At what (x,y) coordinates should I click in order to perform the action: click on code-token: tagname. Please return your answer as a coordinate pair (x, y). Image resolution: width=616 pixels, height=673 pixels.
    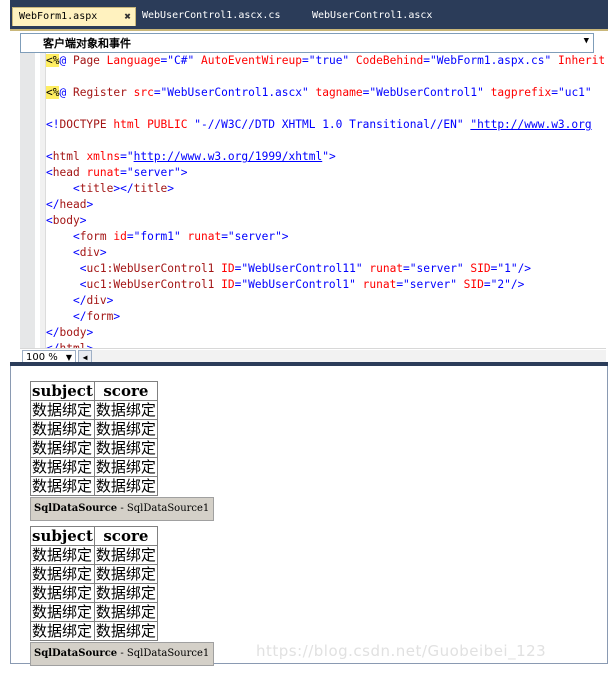
    Looking at the image, I should click on (339, 92).